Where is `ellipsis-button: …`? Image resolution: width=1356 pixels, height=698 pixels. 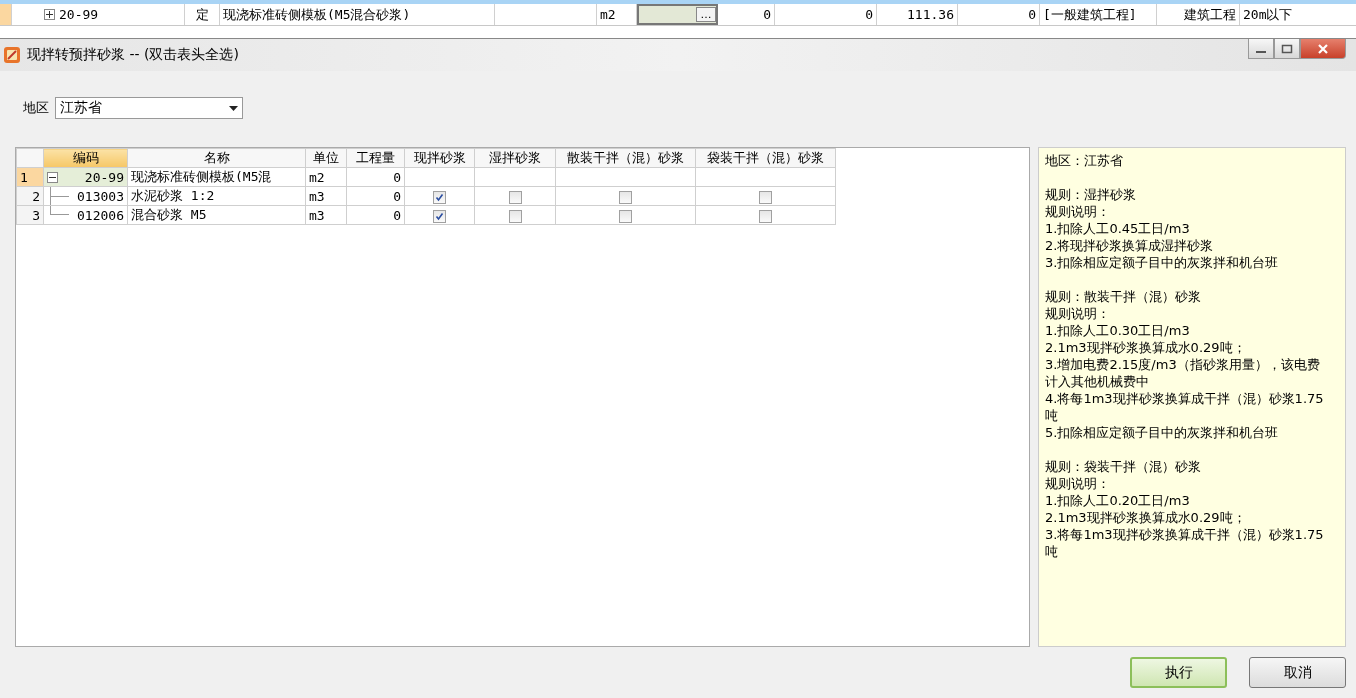
ellipsis-button: … is located at coordinates (706, 14).